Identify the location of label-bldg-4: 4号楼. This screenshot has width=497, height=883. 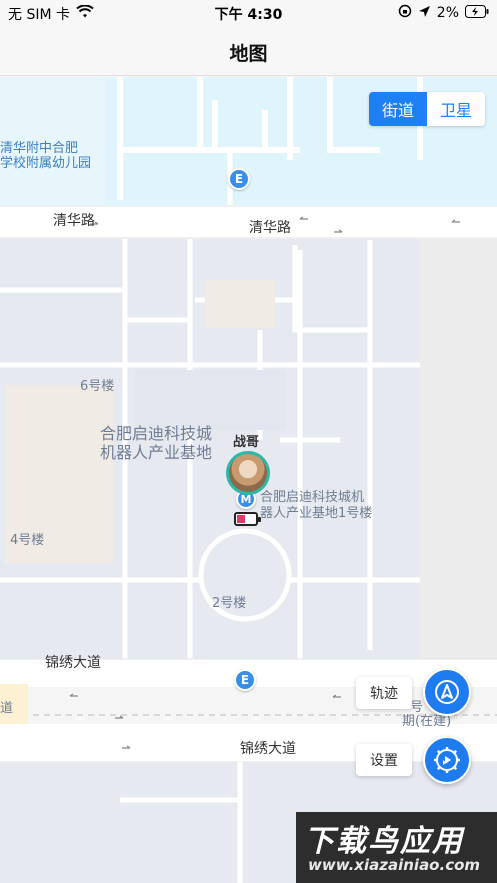
(27, 540).